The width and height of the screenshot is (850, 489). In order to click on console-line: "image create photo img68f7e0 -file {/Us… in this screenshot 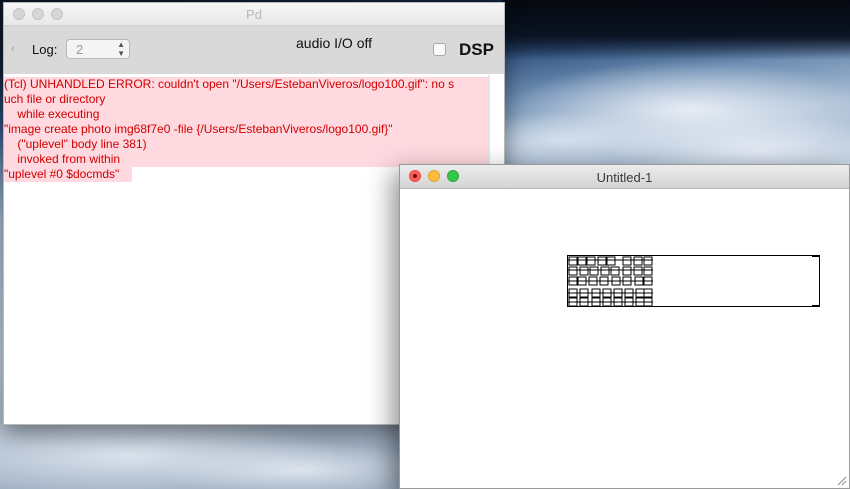, I will do `click(246, 129)`.